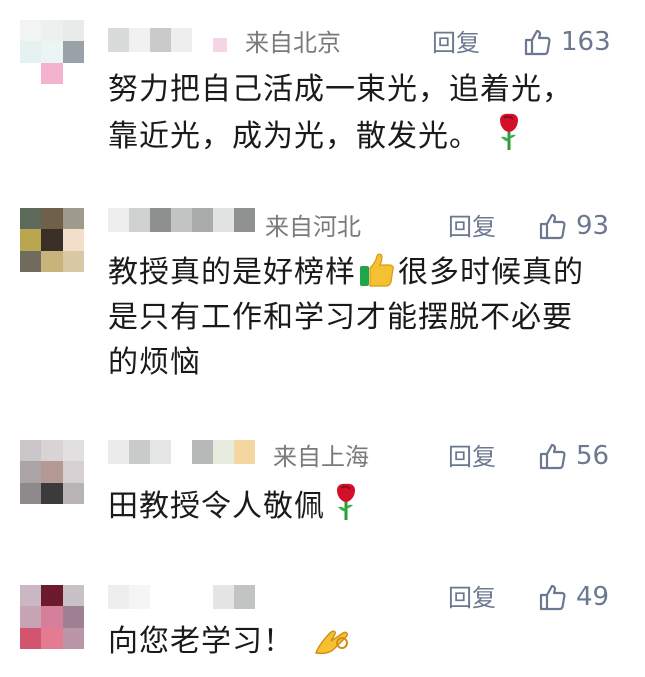 This screenshot has width=645, height=677. I want to click on ok-hand-icon, so click(332, 640).